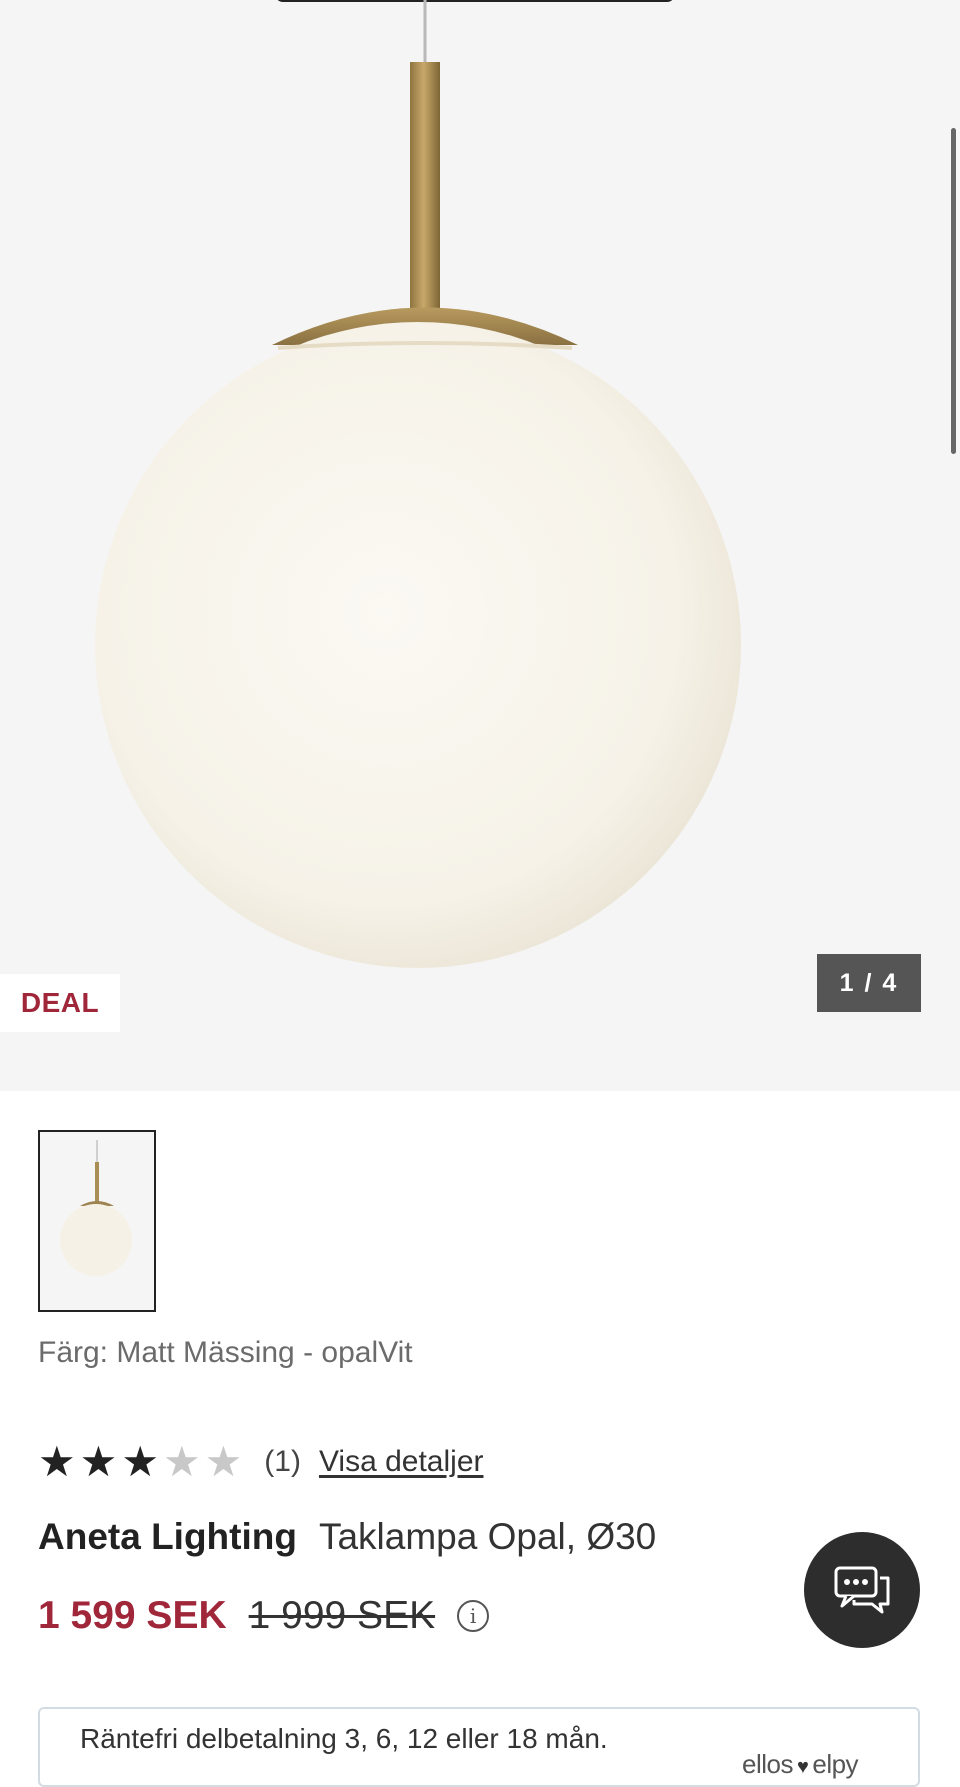 The height and width of the screenshot is (1787, 960). I want to click on sale-price: 1 599 SEK, so click(132, 1615).